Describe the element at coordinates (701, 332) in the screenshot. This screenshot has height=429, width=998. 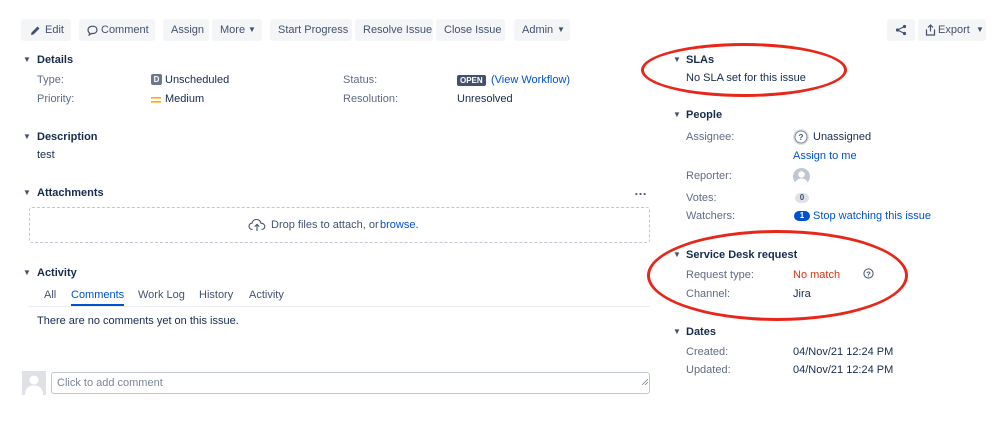
I see `dates-title: Dates` at that location.